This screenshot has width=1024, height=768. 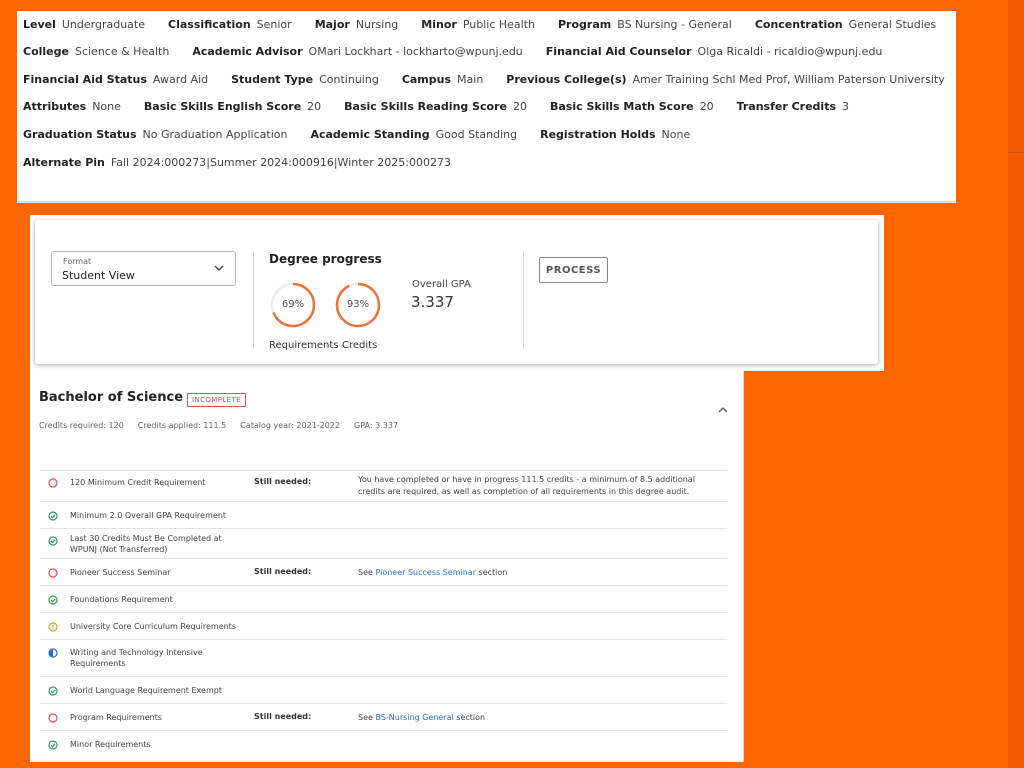 I want to click on info-field-label: Level, so click(x=39, y=24).